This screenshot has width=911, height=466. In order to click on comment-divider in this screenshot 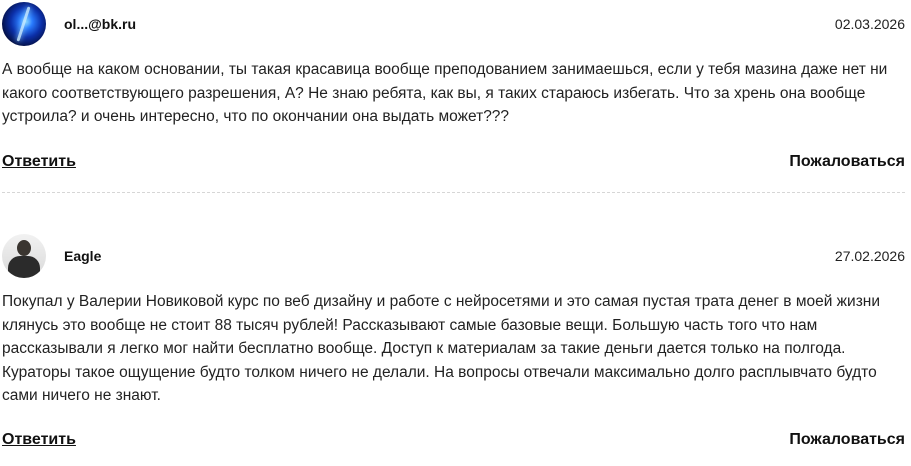, I will do `click(453, 192)`.